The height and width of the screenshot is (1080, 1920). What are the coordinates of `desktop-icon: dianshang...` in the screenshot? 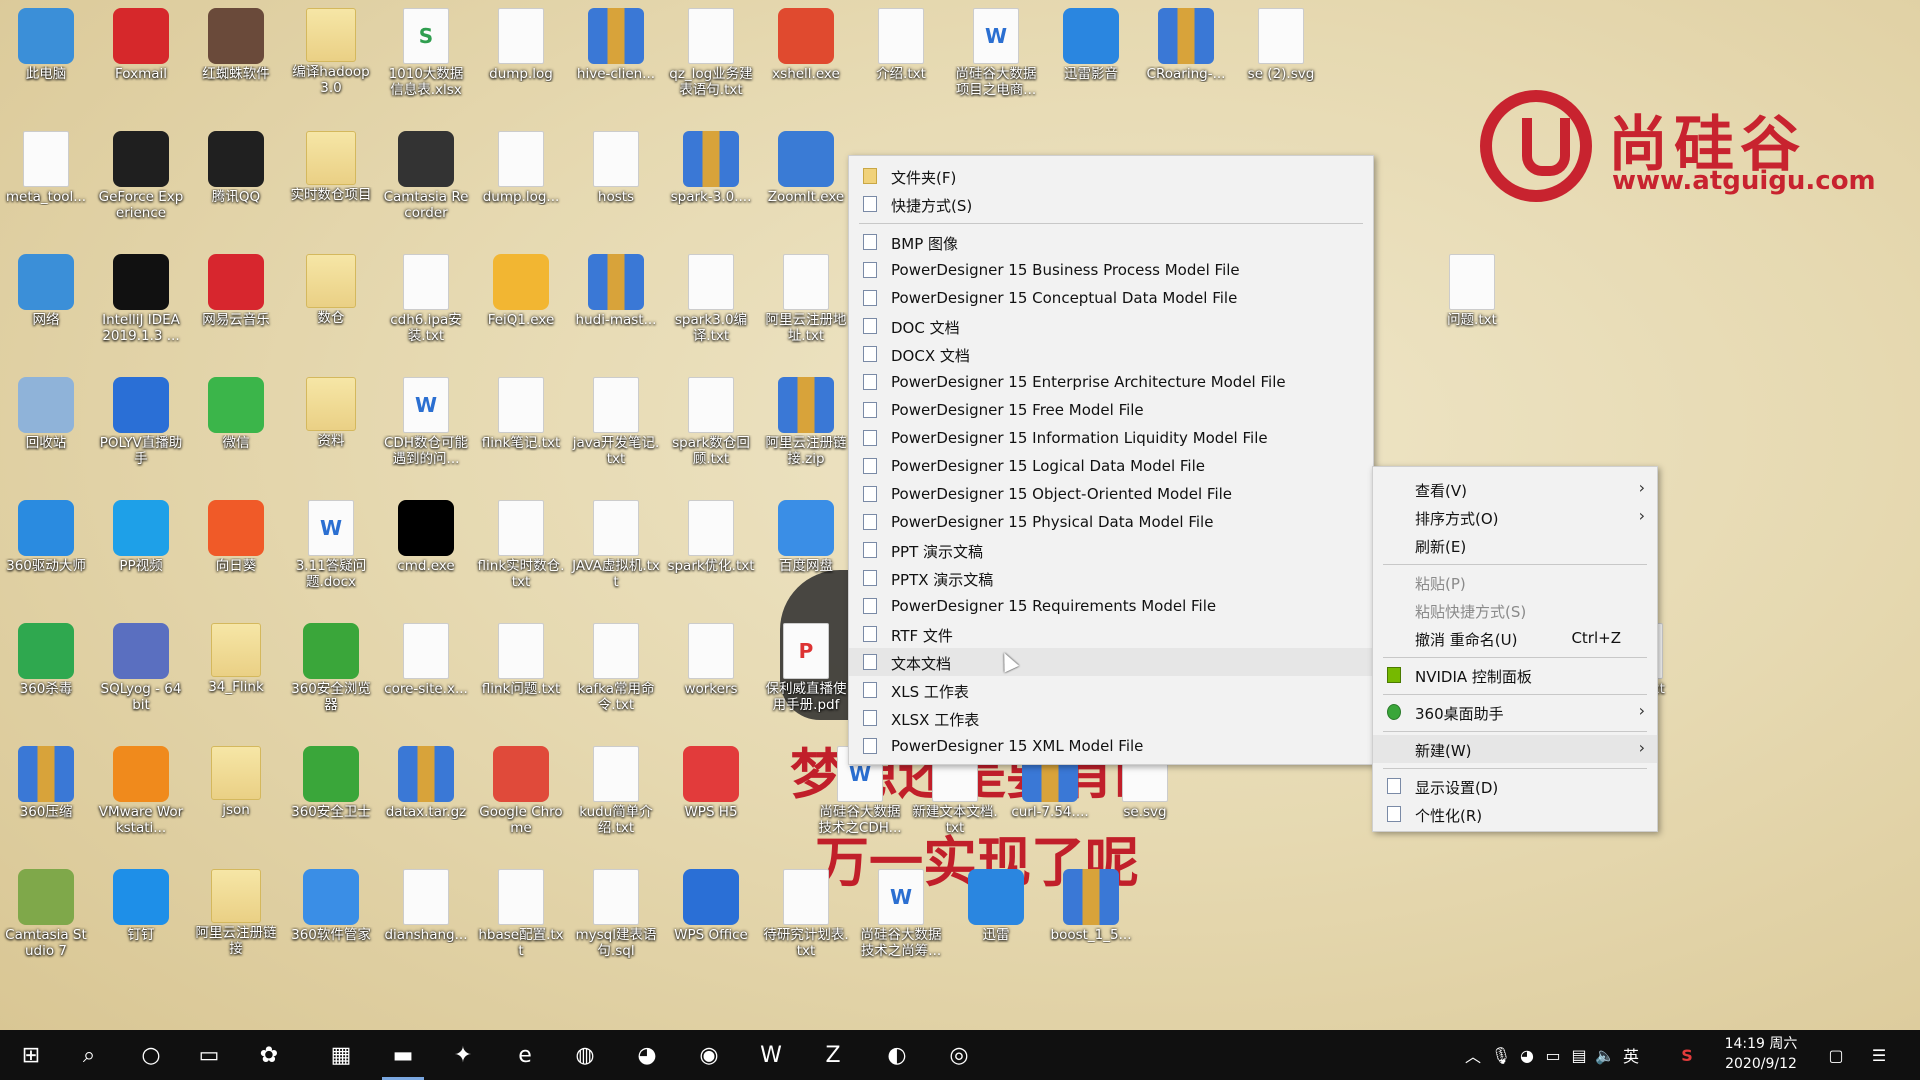 It's located at (426, 921).